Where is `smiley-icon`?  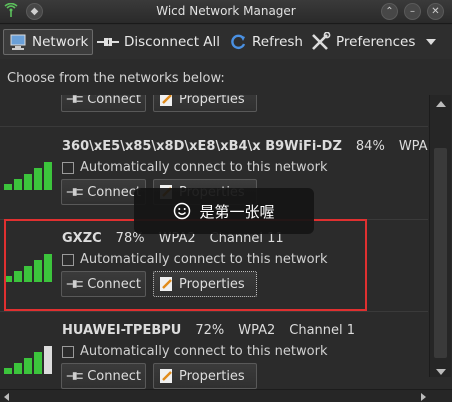
smiley-icon is located at coordinates (182, 211).